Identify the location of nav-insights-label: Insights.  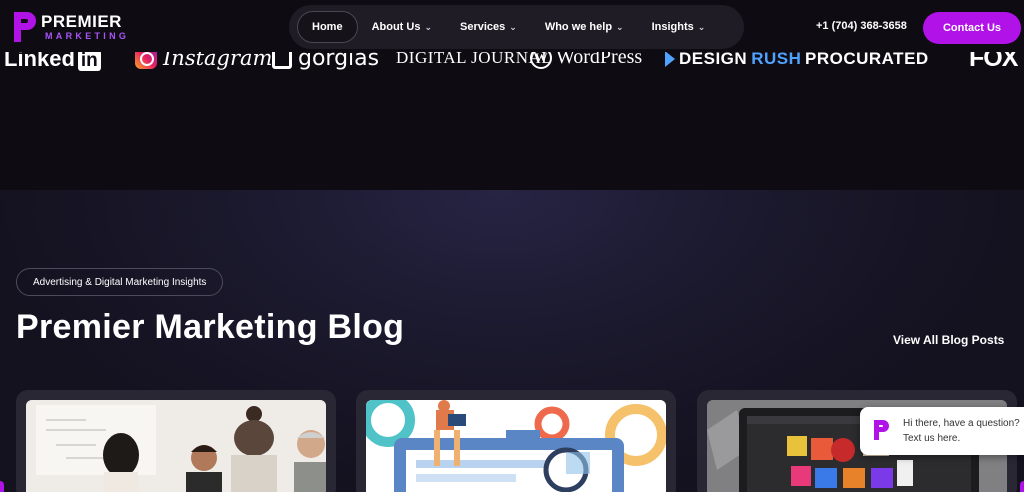
(672, 27).